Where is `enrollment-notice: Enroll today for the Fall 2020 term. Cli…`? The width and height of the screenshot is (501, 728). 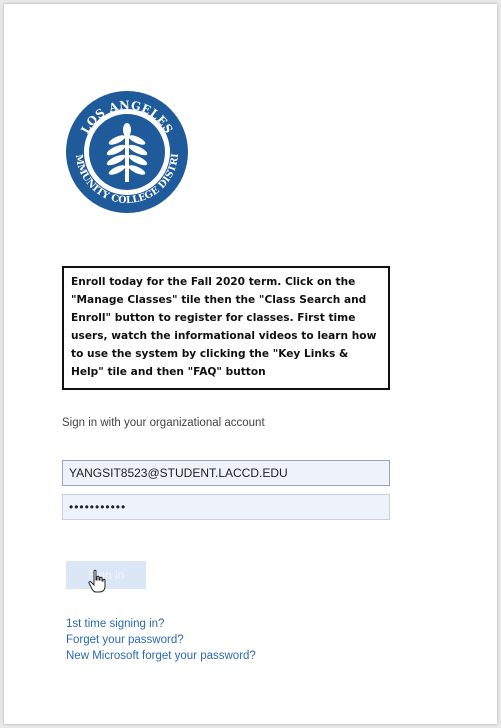 enrollment-notice: Enroll today for the Fall 2020 term. Cli… is located at coordinates (226, 328).